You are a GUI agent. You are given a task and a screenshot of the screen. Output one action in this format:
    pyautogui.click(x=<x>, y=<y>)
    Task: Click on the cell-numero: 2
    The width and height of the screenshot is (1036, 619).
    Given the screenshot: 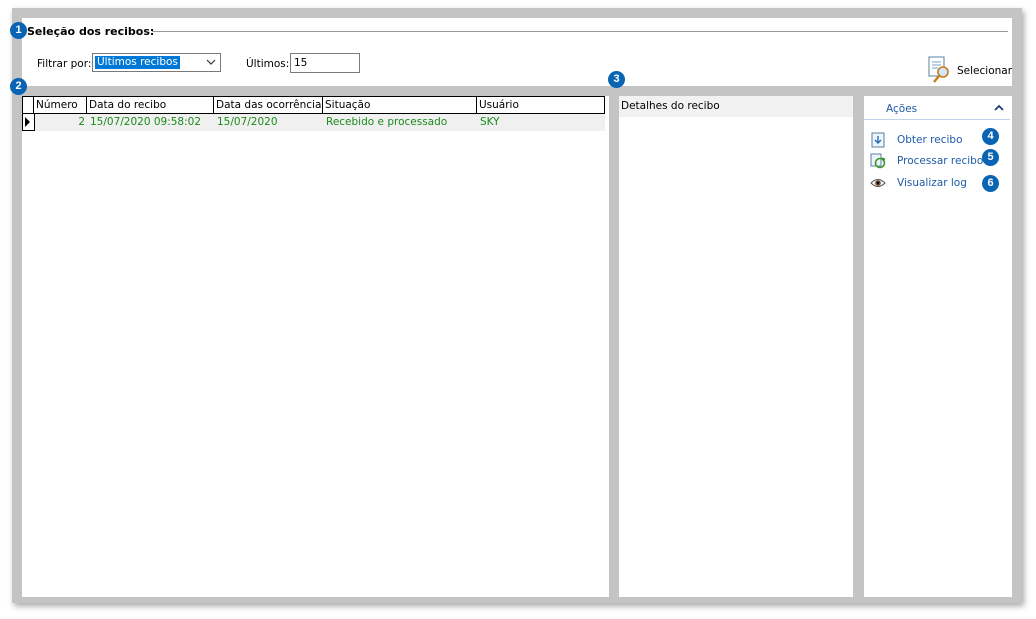 What is the action you would take?
    pyautogui.click(x=81, y=122)
    